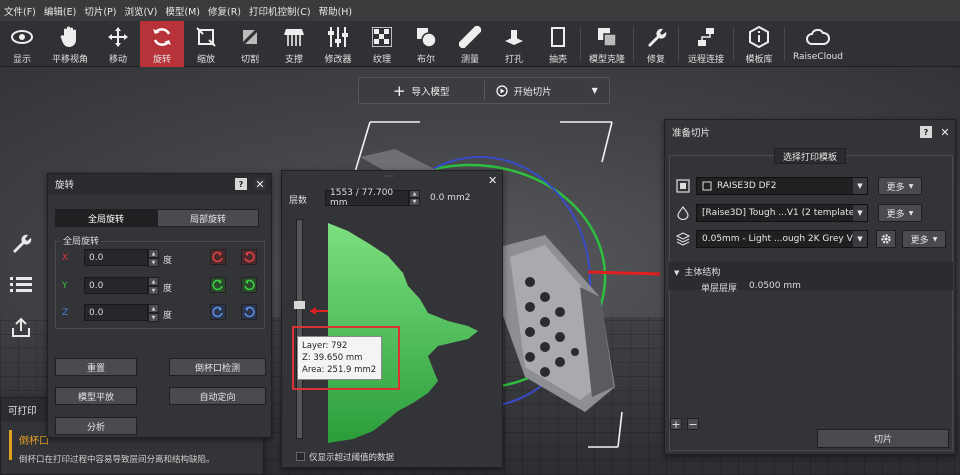 The width and height of the screenshot is (960, 475). What do you see at coordinates (96, 426) in the screenshot?
I see `analyze-button: 分析` at bounding box center [96, 426].